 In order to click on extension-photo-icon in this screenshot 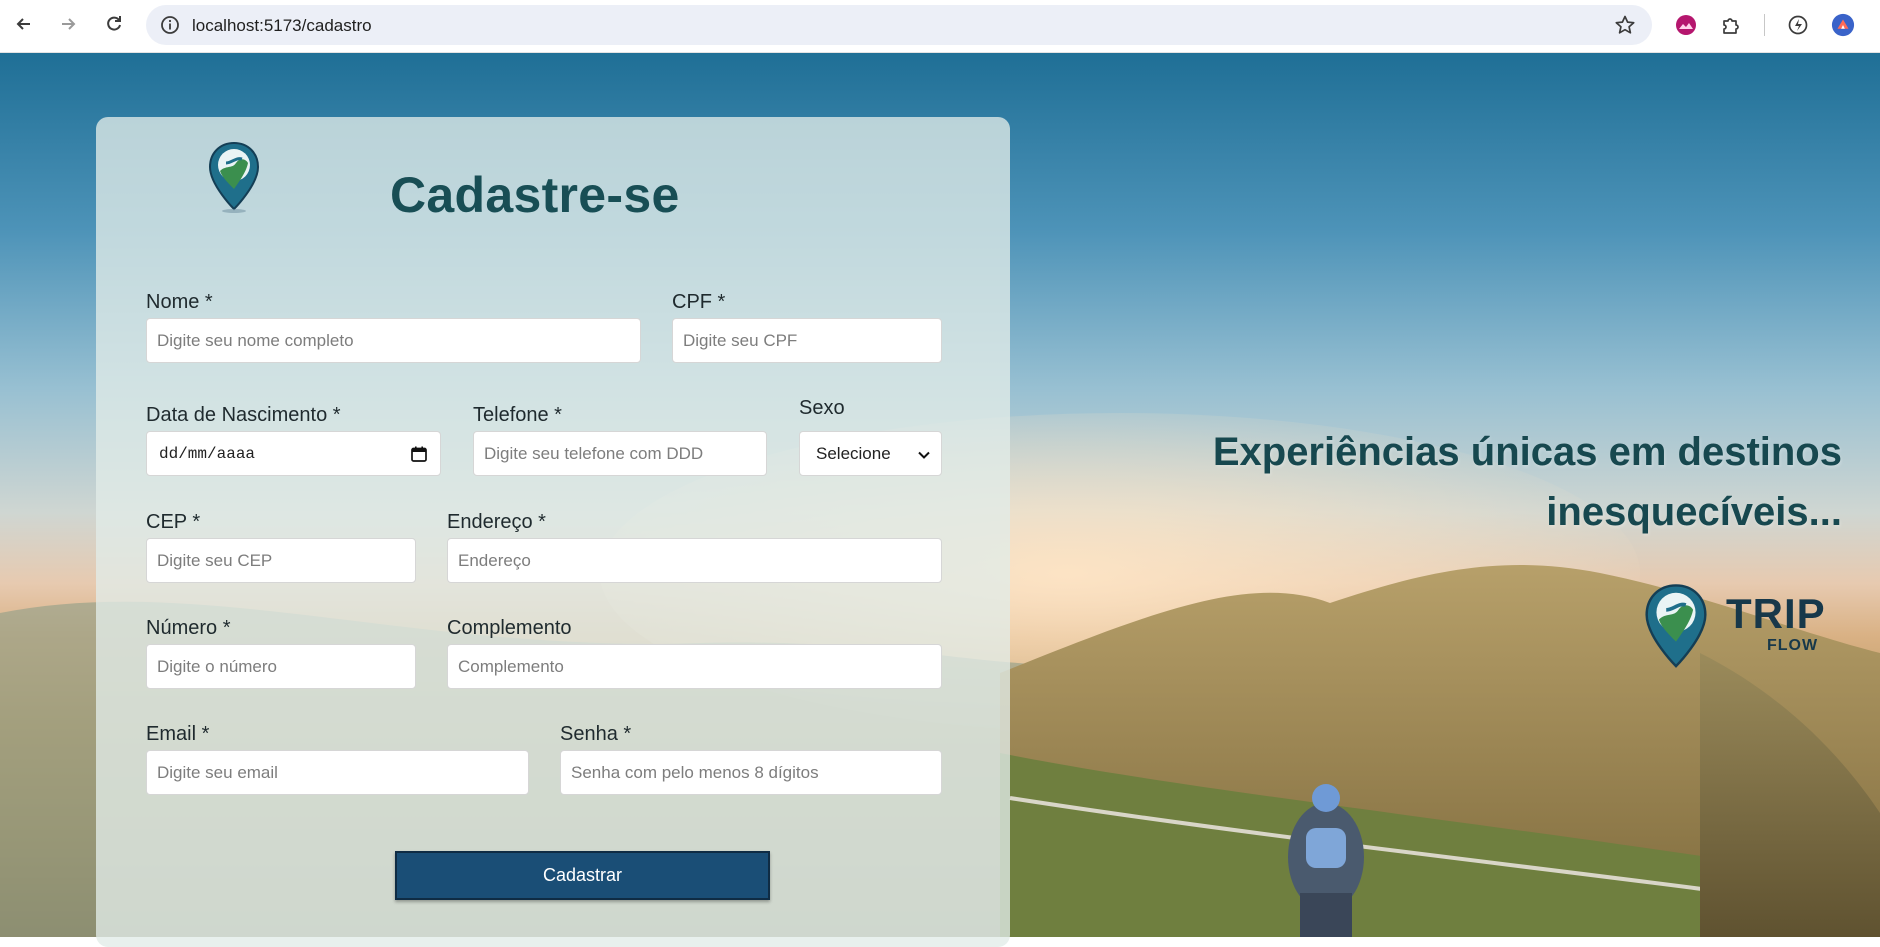, I will do `click(1686, 25)`.